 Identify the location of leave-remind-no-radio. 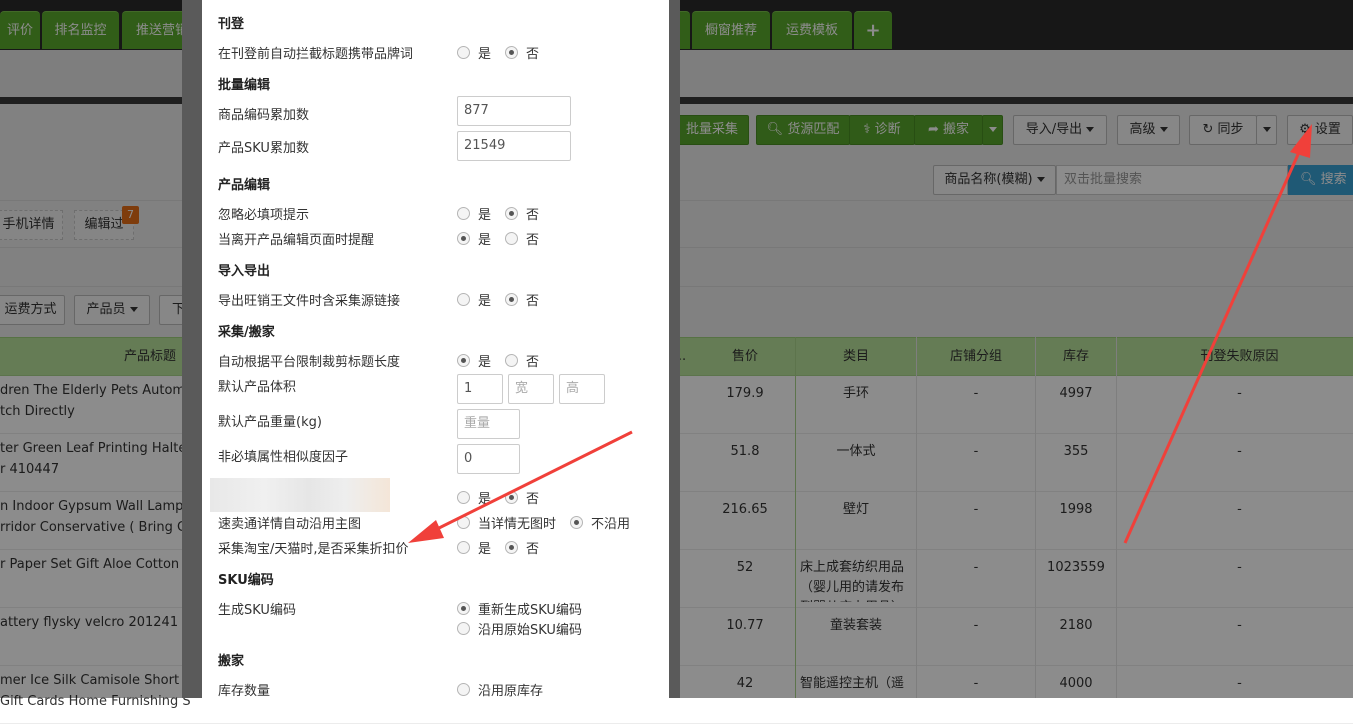
(511, 238).